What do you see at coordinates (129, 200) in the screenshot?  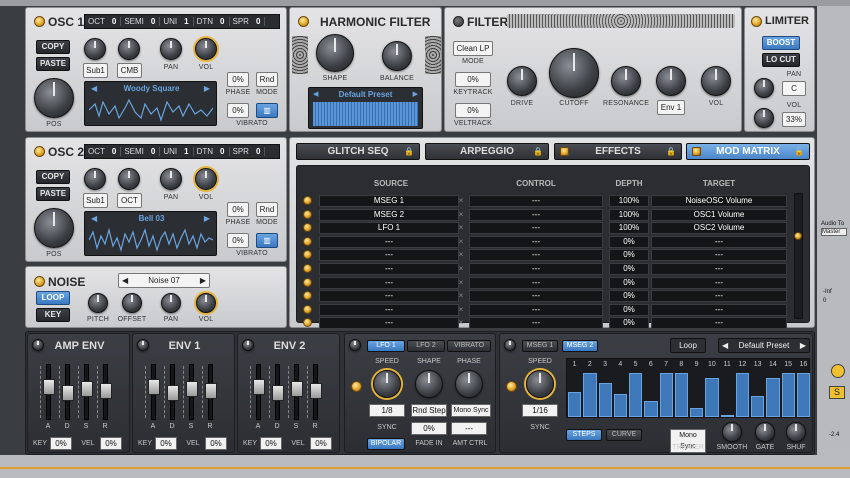 I see `osc2-oct-select: OCT` at bounding box center [129, 200].